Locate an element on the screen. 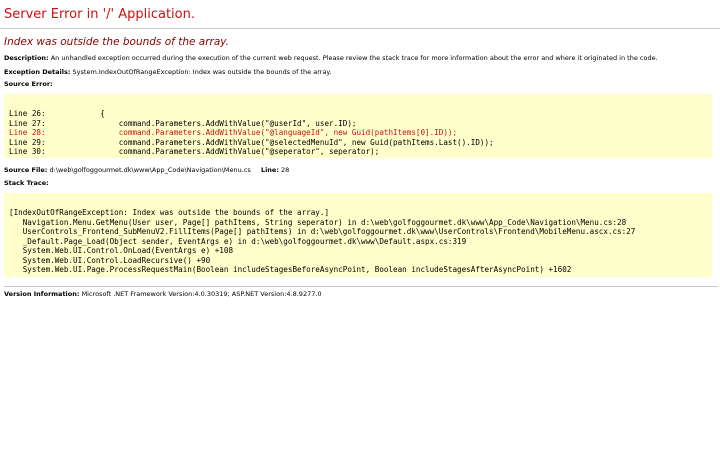 This screenshot has height=450, width=720. title-divider is located at coordinates (360, 28).